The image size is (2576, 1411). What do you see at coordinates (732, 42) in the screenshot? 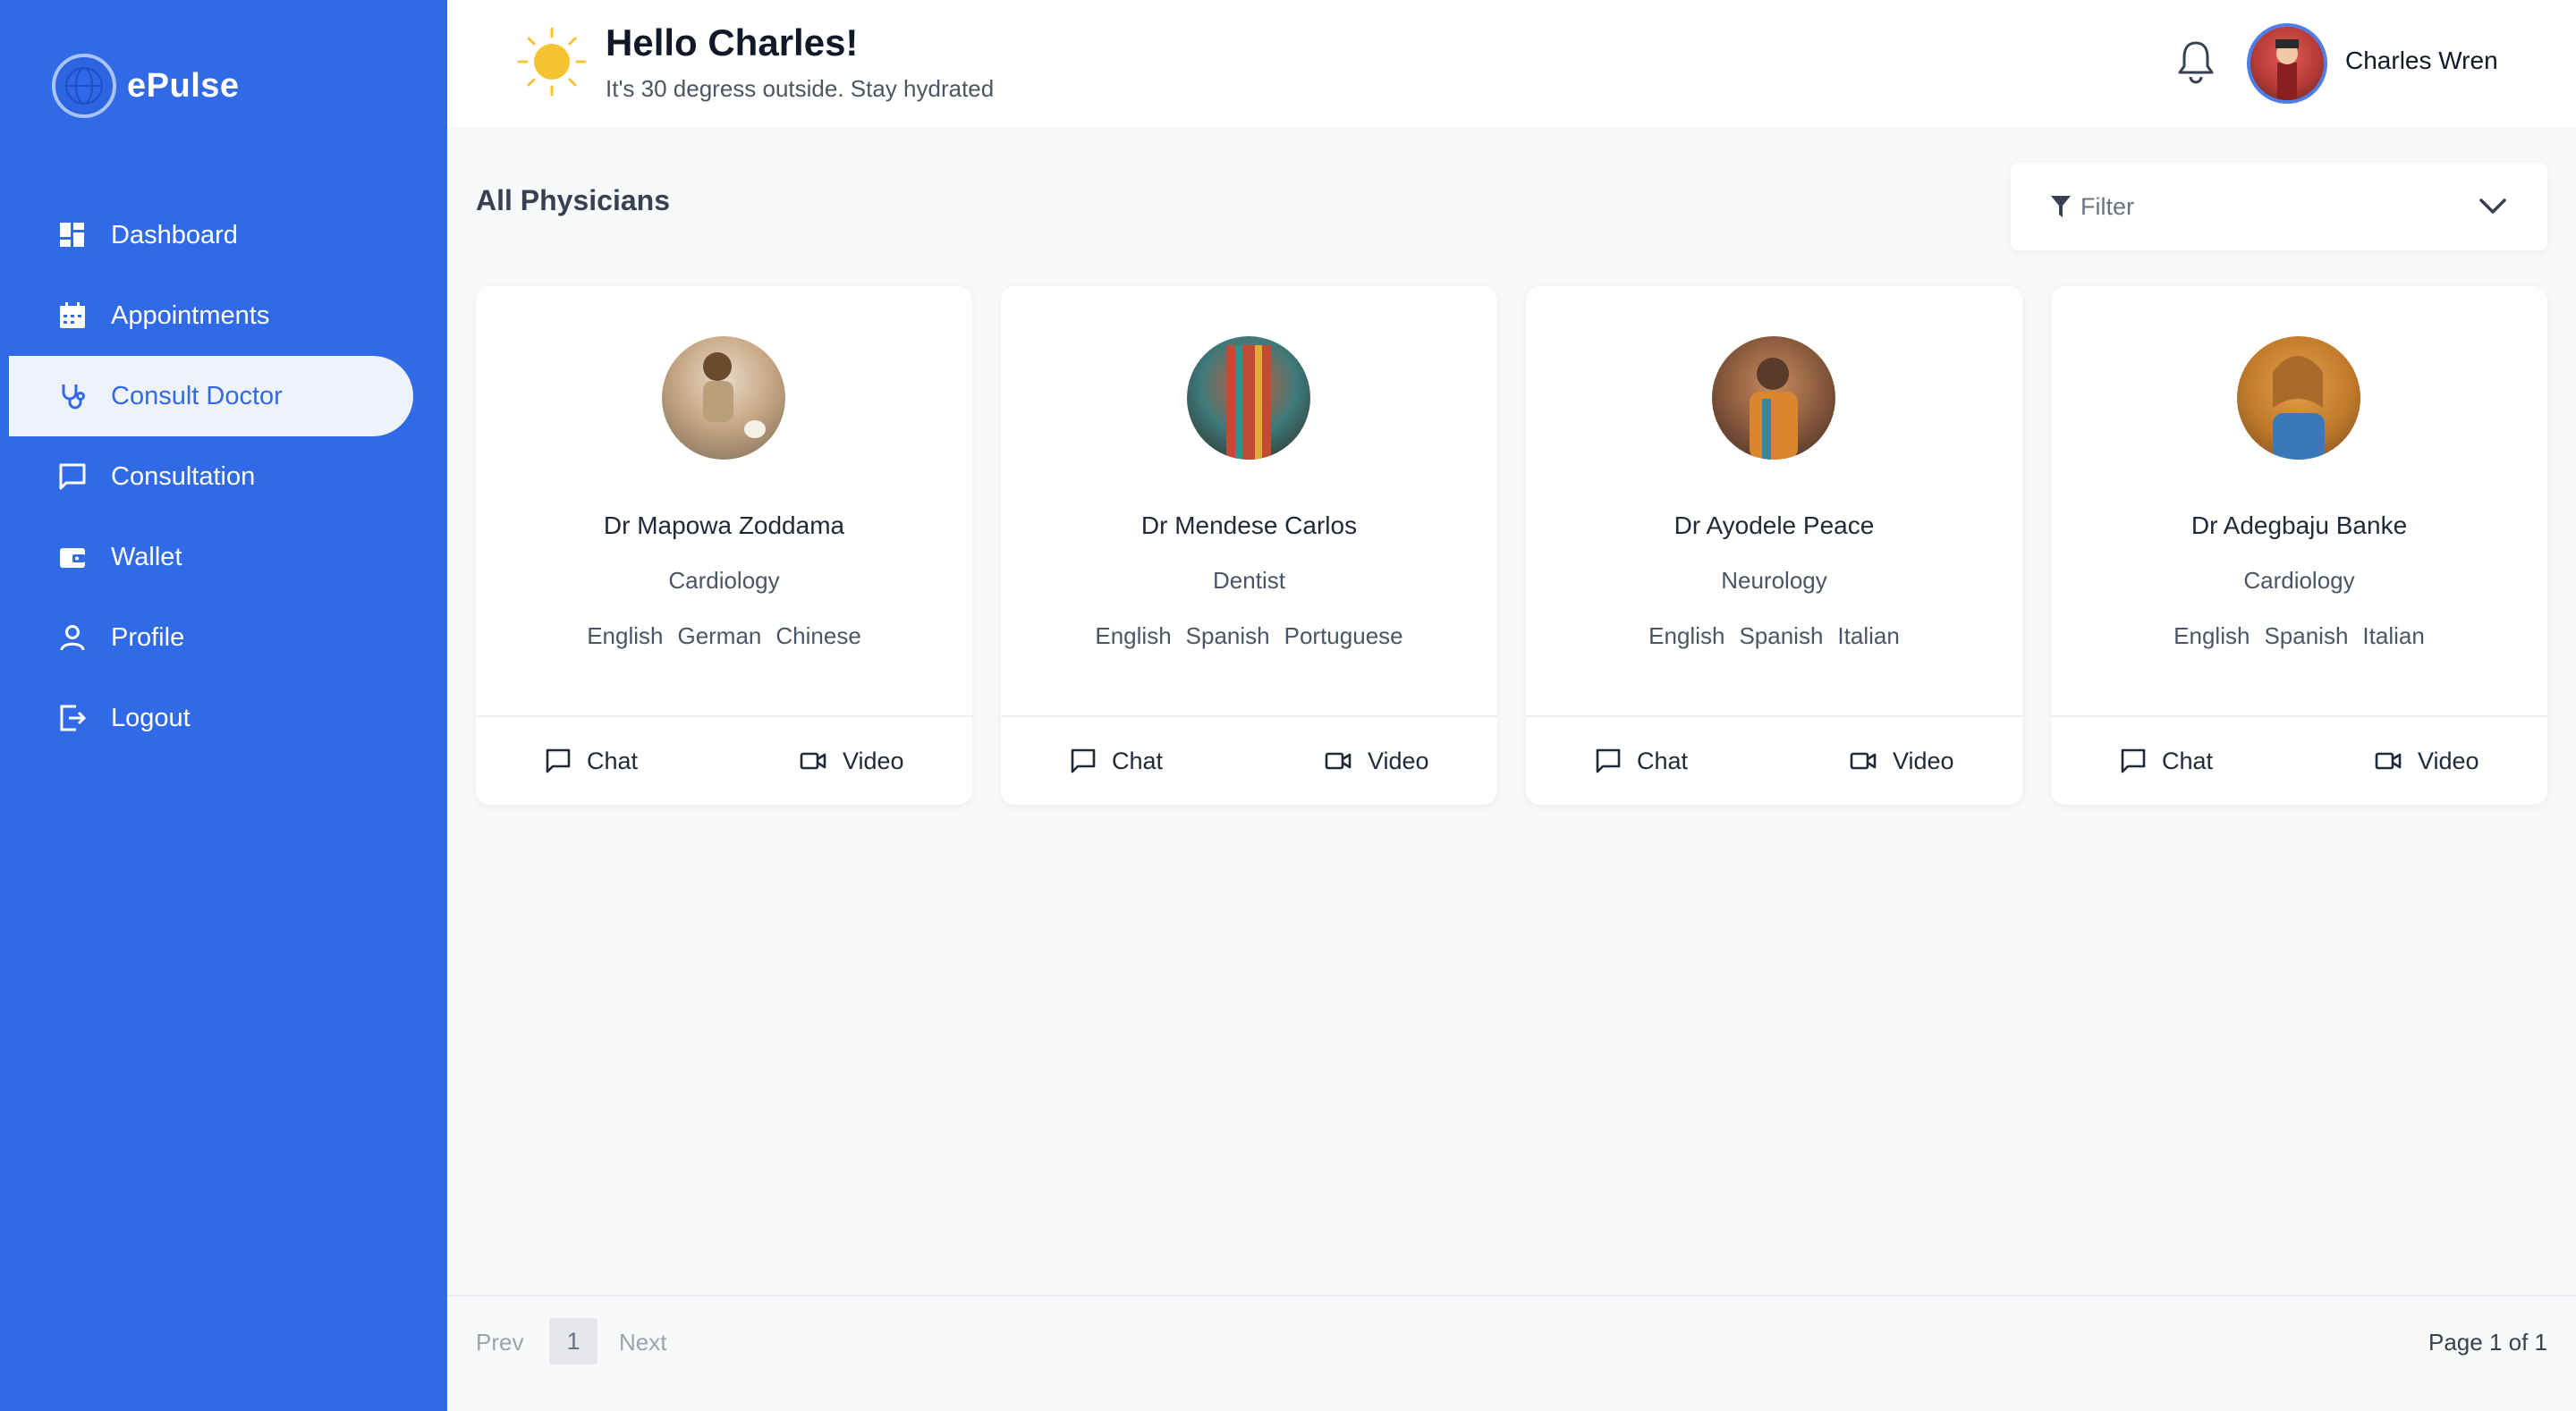
I see `greeting-title: Hello Charles!` at bounding box center [732, 42].